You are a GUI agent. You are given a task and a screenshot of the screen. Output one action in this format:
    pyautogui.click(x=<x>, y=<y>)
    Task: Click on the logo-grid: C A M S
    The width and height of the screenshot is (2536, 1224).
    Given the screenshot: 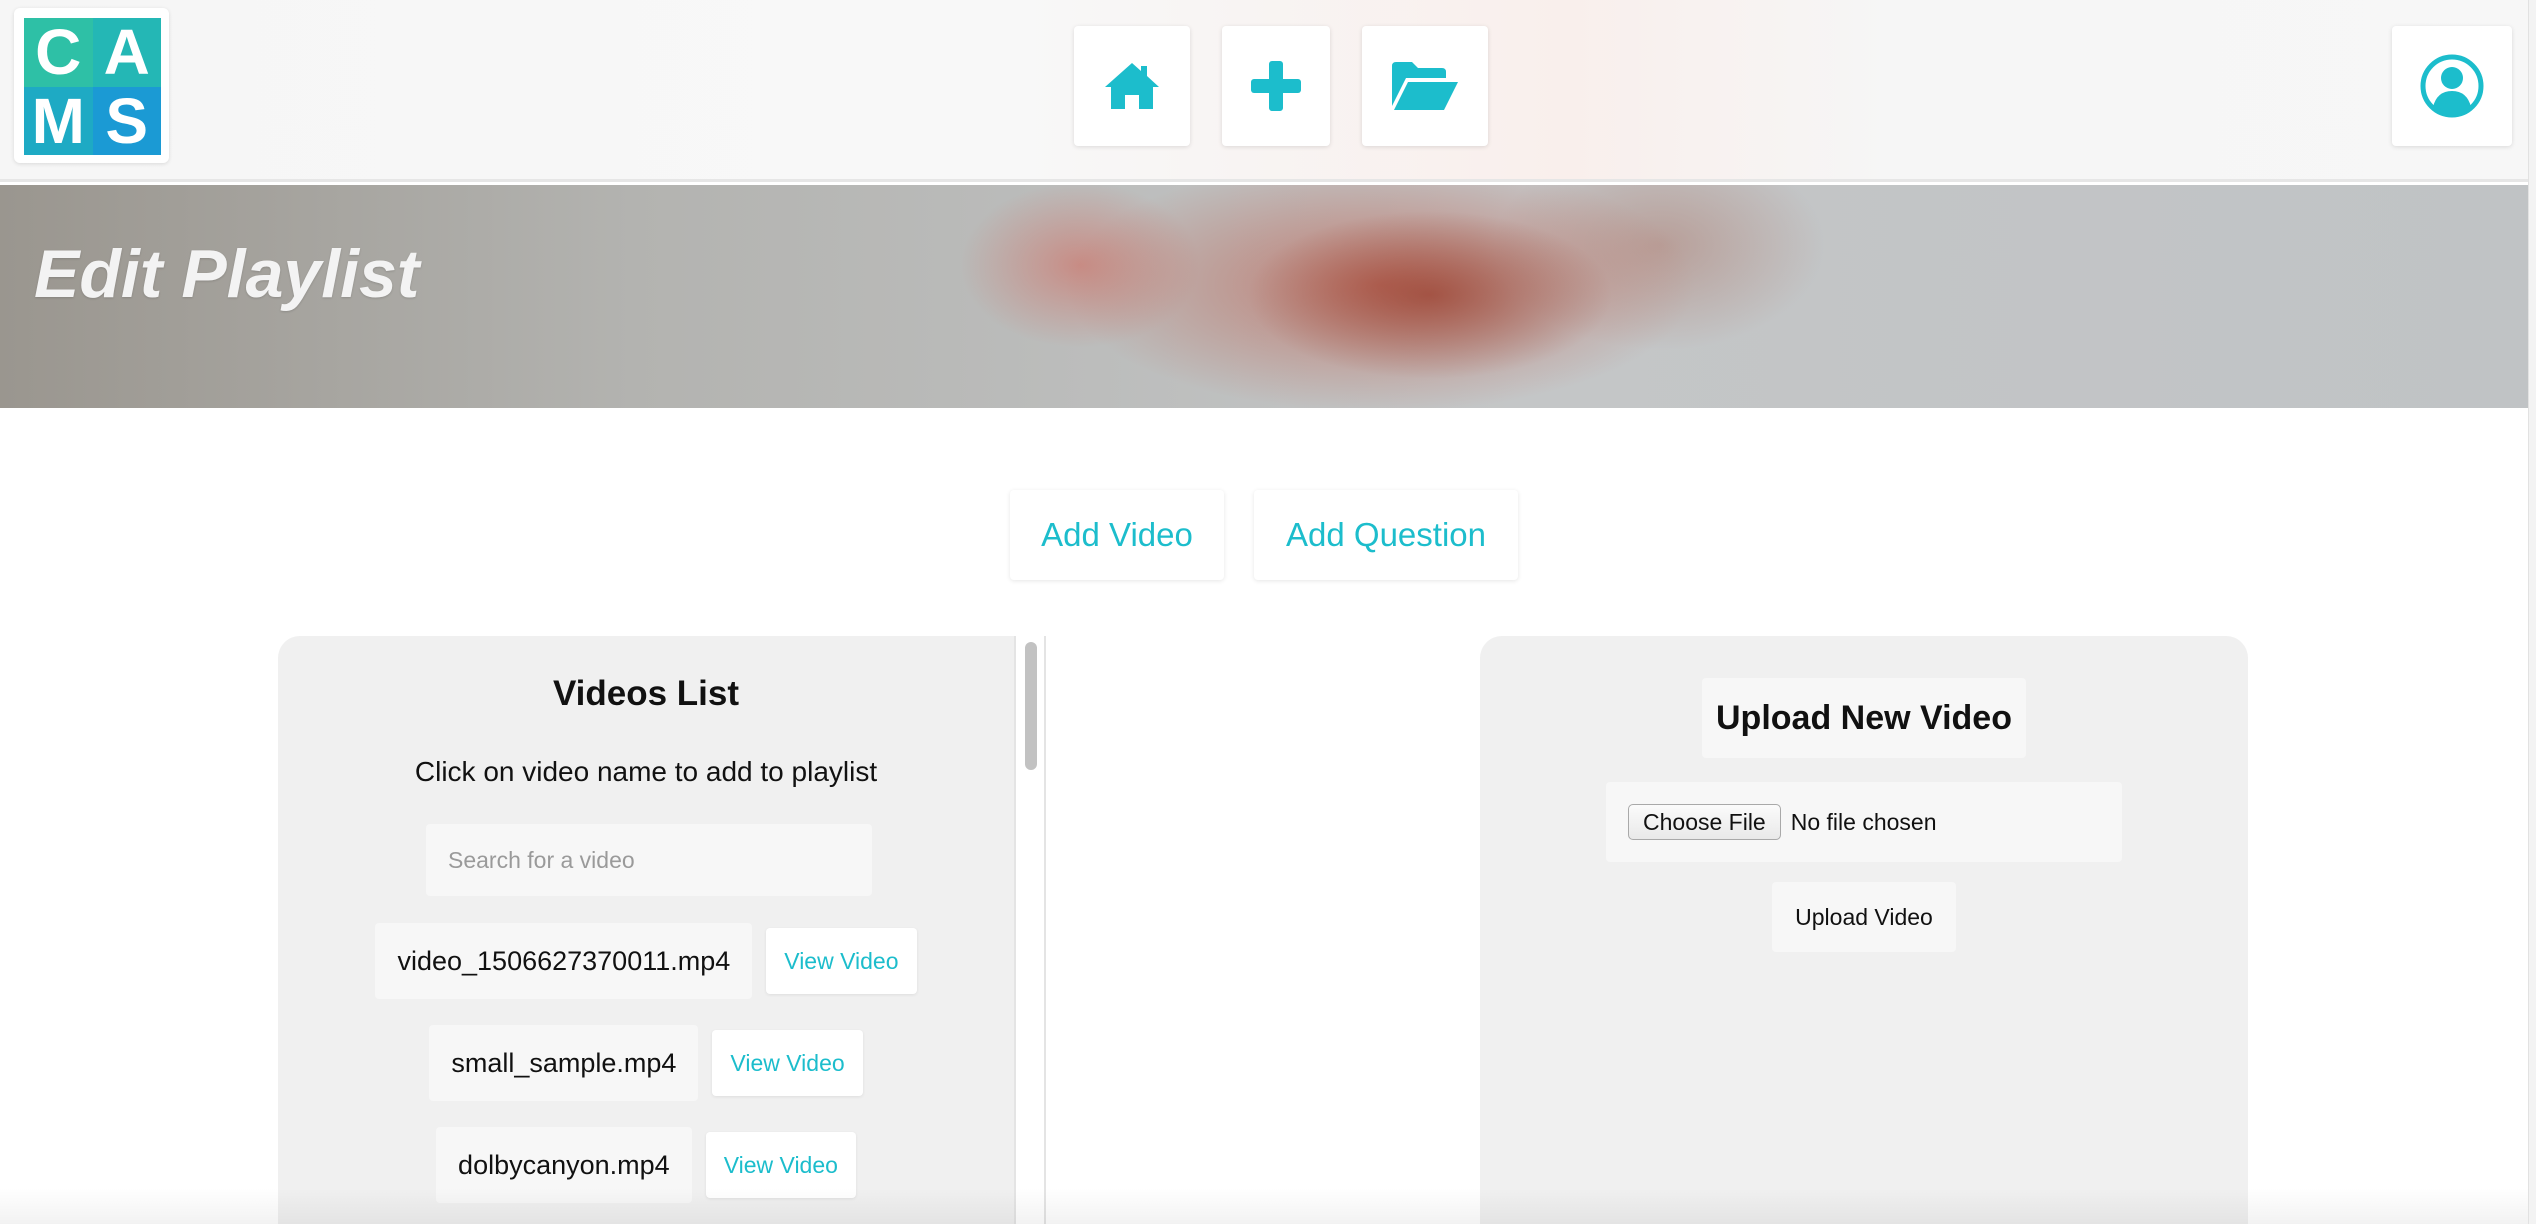 What is the action you would take?
    pyautogui.click(x=92, y=86)
    